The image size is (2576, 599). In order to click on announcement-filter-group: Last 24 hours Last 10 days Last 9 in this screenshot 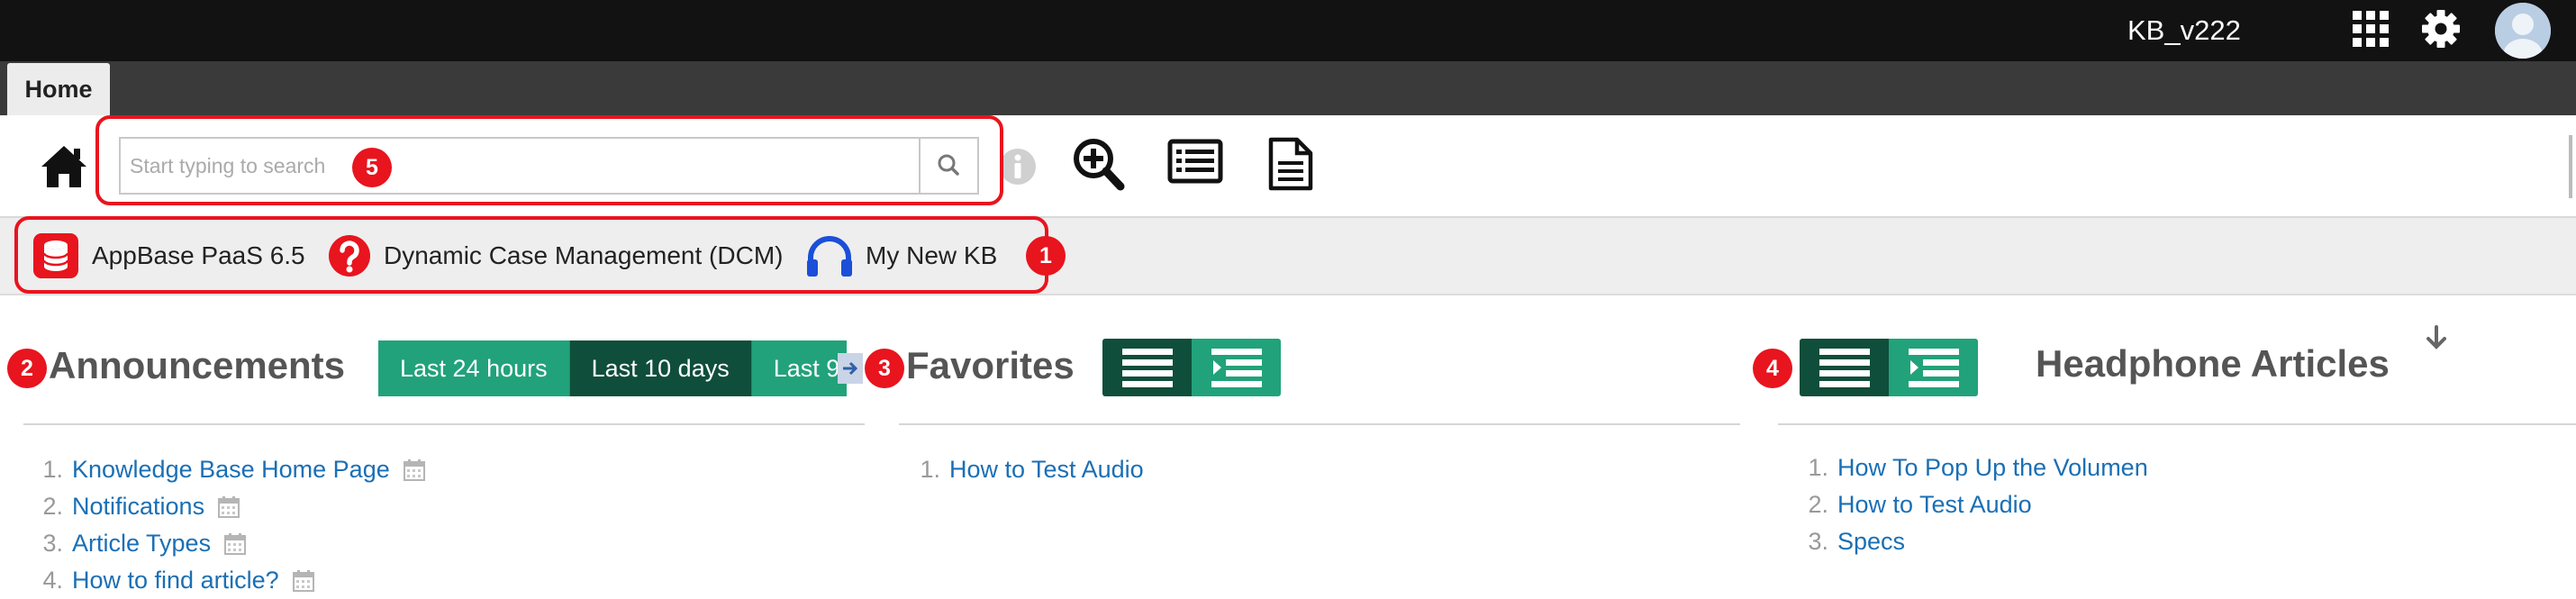, I will do `click(612, 368)`.